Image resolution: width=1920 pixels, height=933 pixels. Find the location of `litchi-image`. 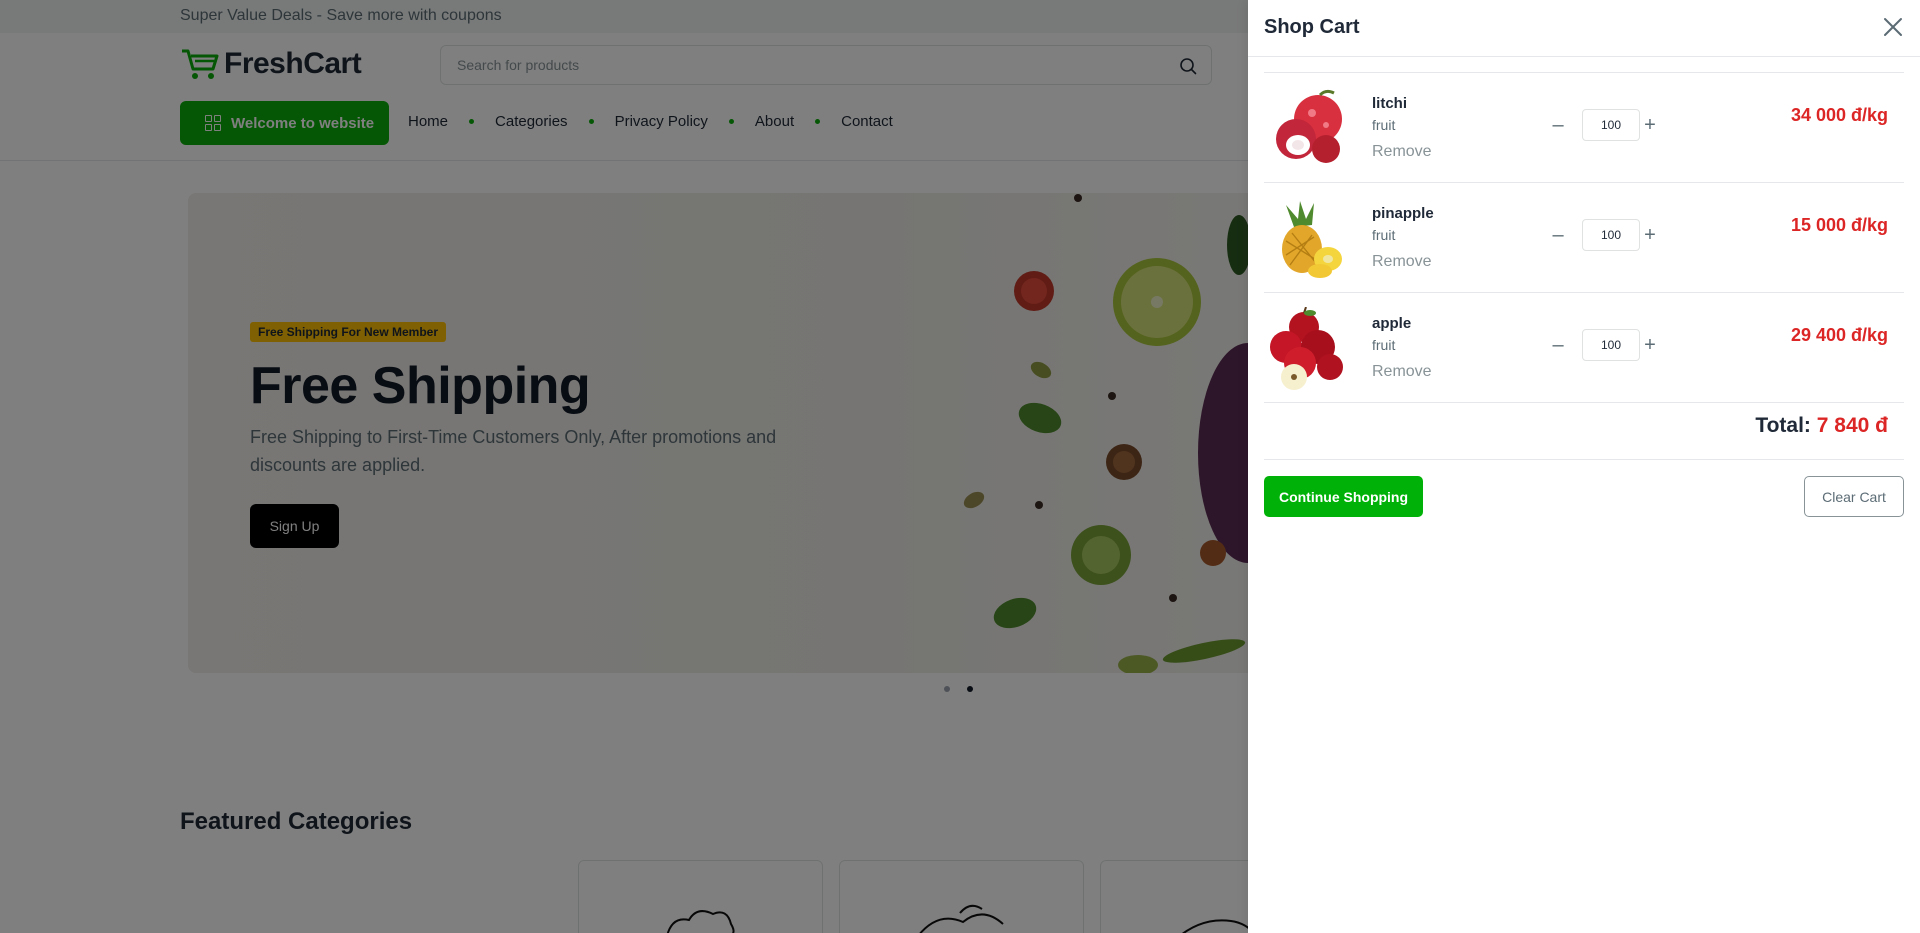

litchi-image is located at coordinates (1309, 126).